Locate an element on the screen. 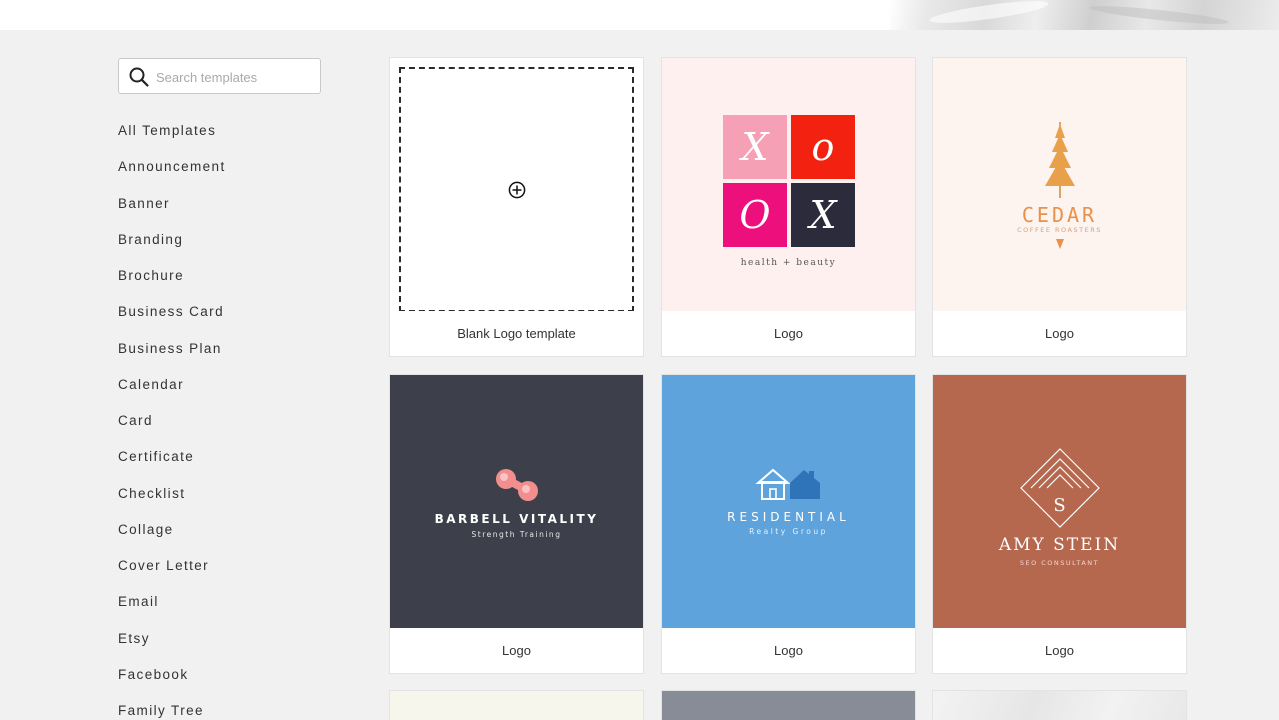  top-header-bar is located at coordinates (639, 15).